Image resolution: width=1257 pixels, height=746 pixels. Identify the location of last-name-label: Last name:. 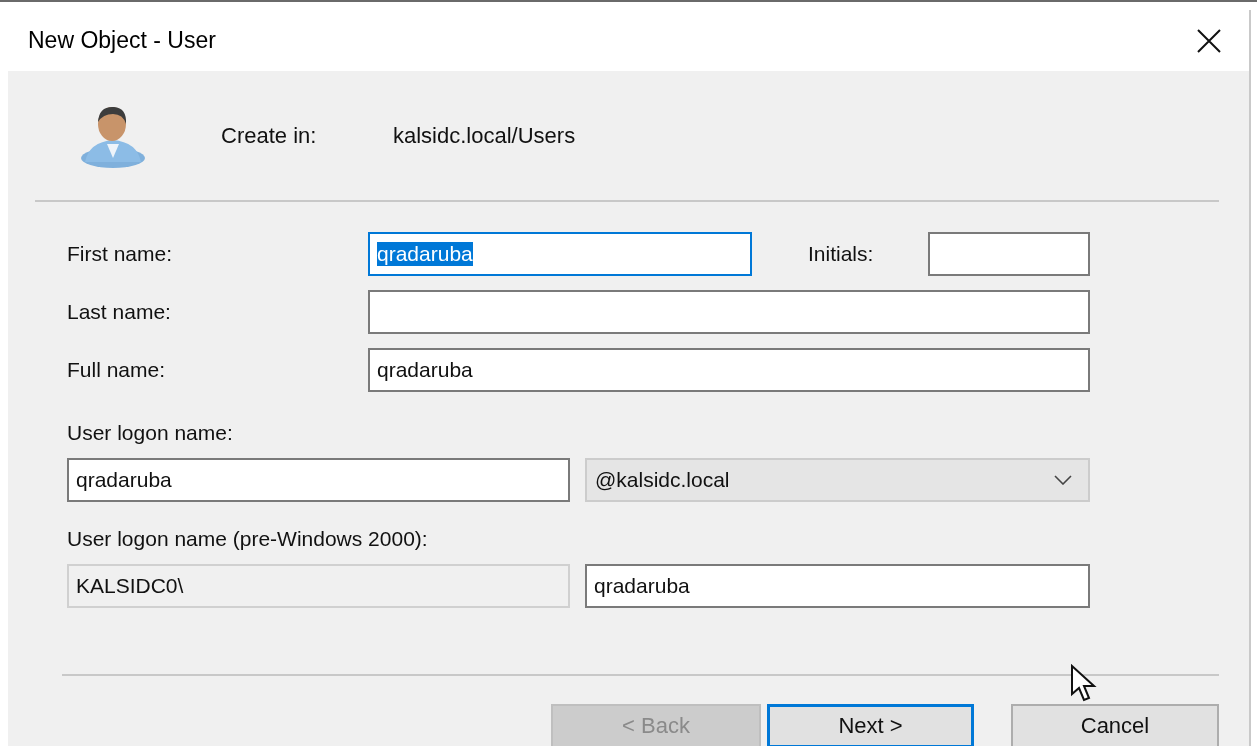
(119, 312).